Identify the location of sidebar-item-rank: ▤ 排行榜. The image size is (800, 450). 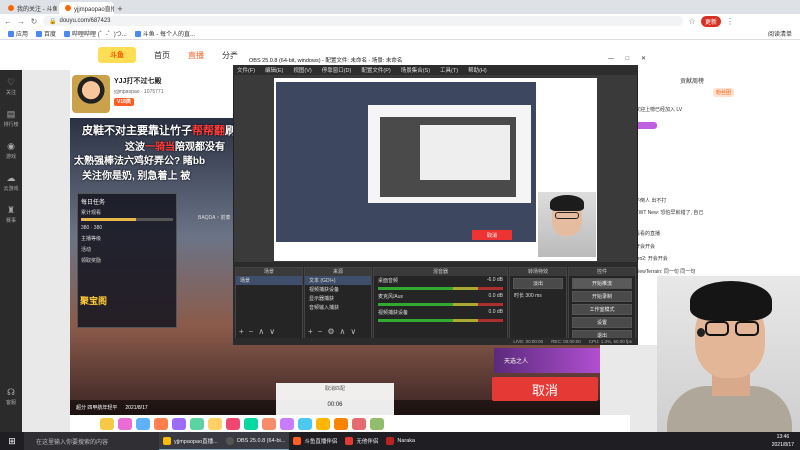
(11, 118).